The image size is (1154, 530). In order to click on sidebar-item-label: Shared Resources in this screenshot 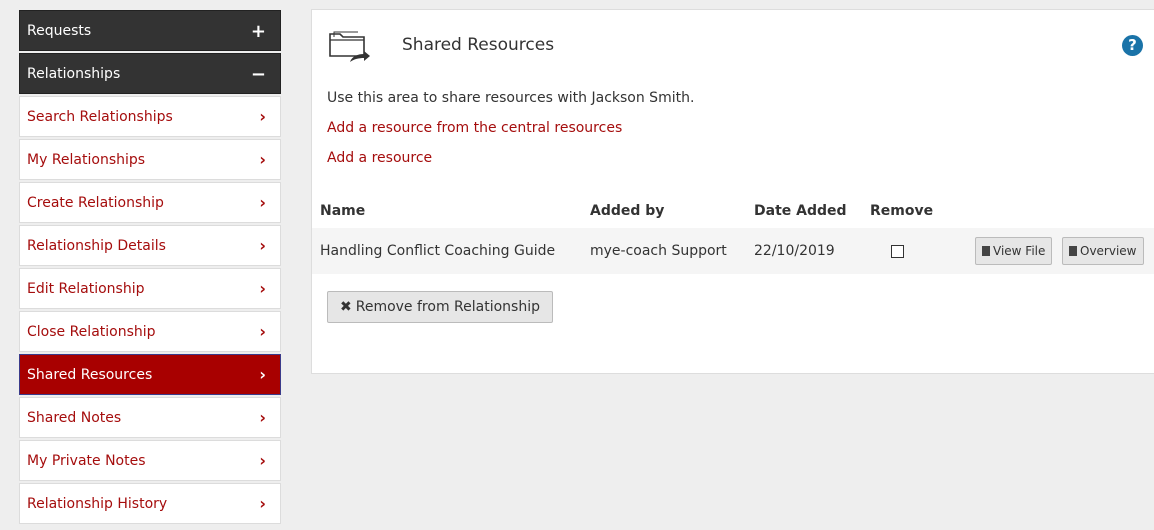, I will do `click(90, 375)`.